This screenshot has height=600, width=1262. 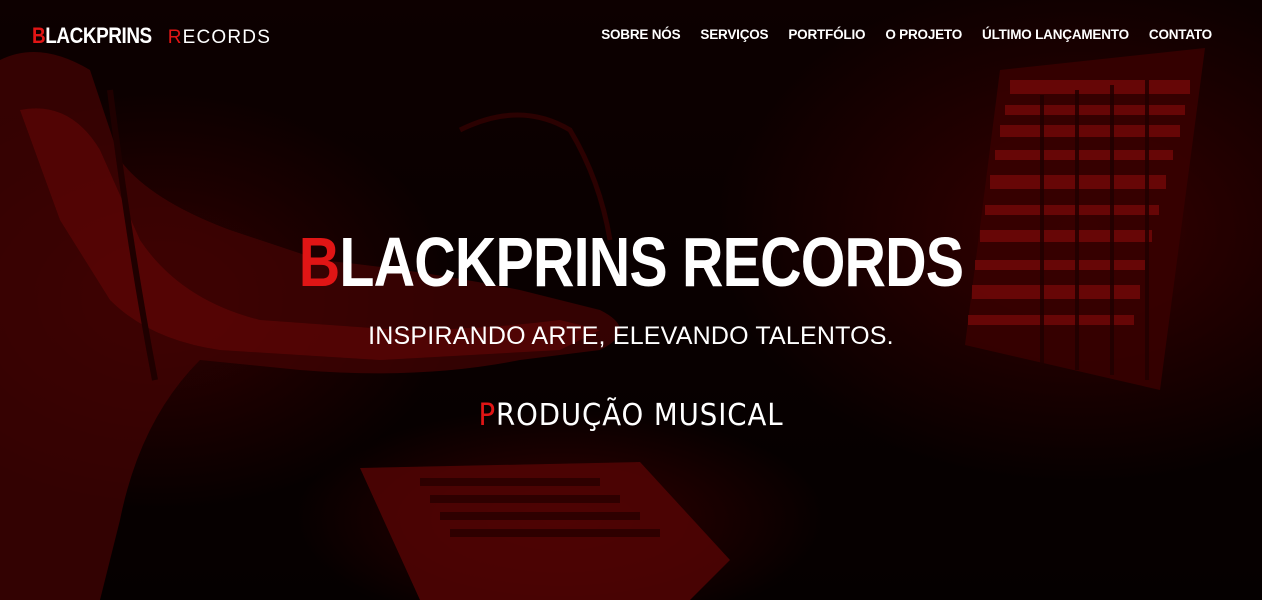 I want to click on nav-link-o-projeto: O PROJETO, so click(x=923, y=34).